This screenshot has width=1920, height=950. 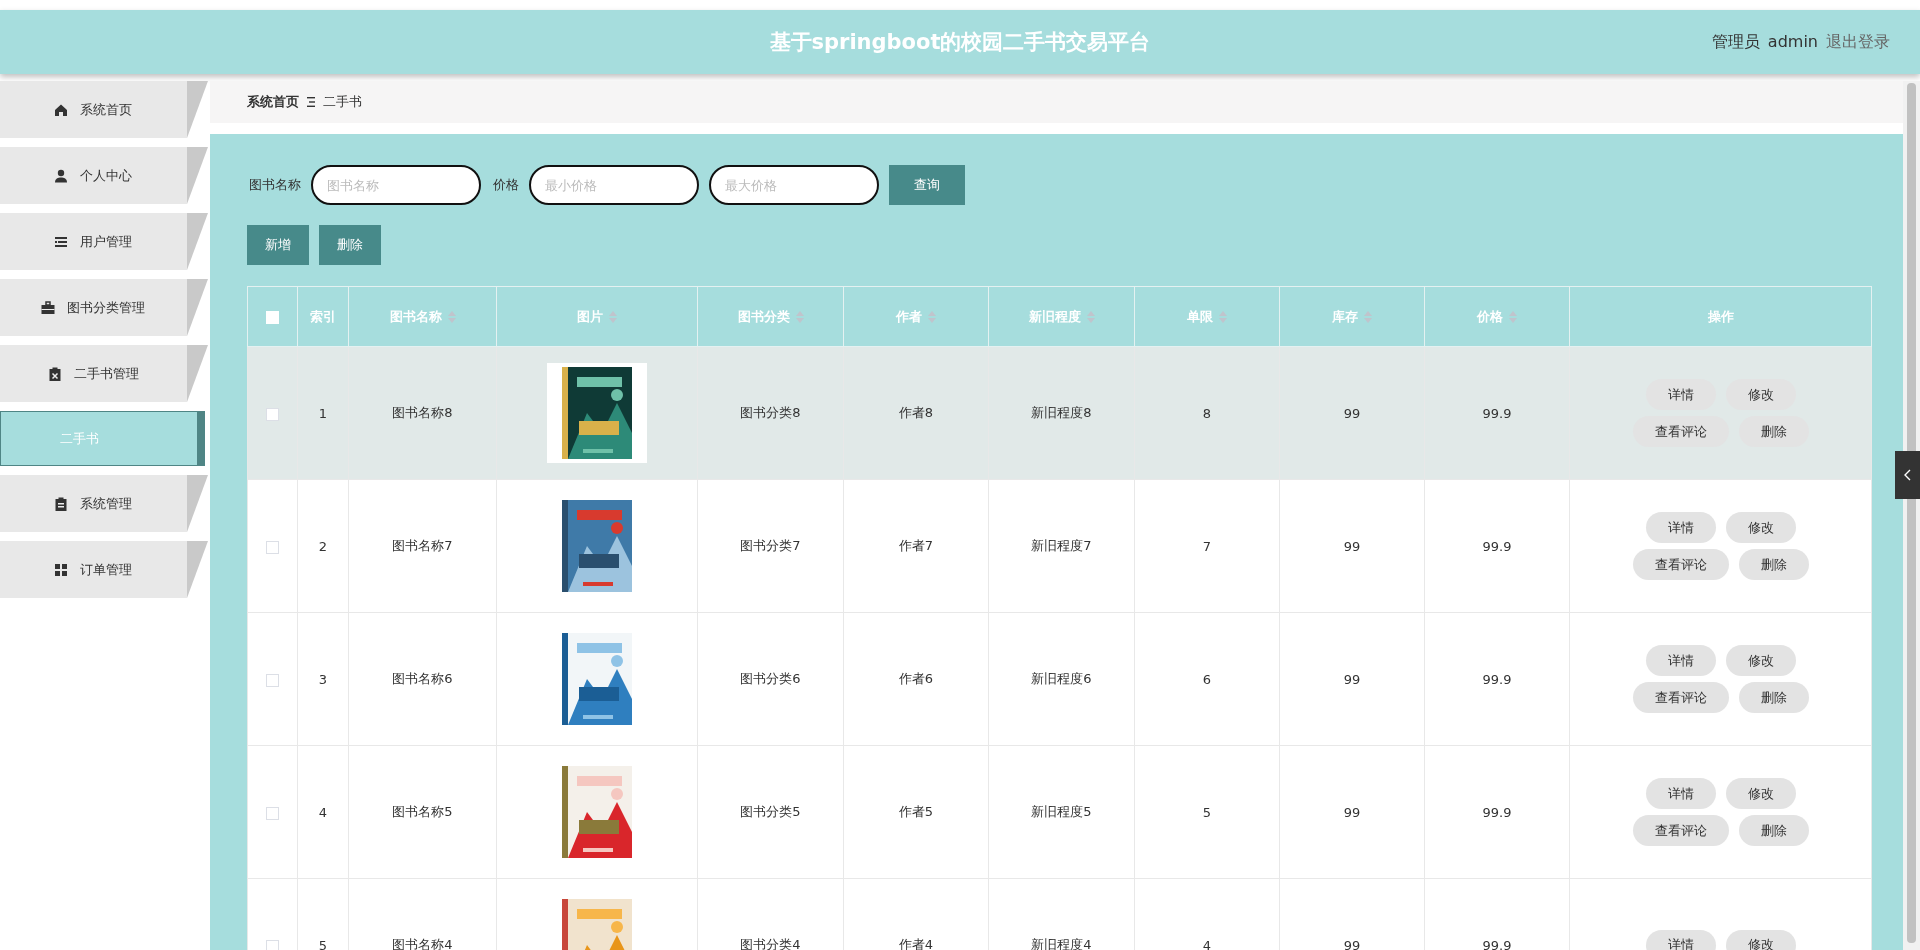 What do you see at coordinates (422, 412) in the screenshot?
I see `table-cell: 图书名称8` at bounding box center [422, 412].